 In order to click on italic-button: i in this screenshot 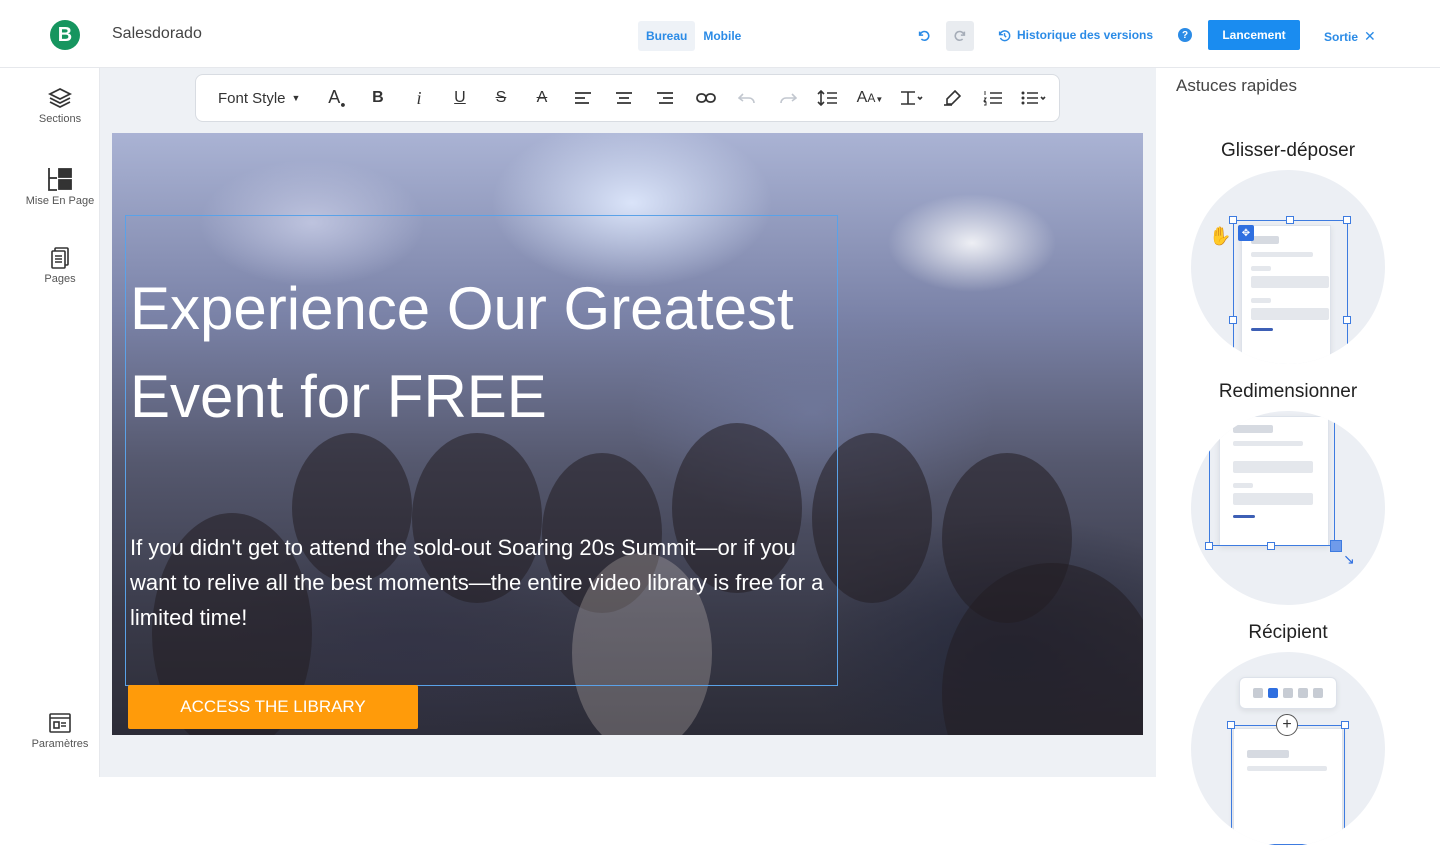, I will do `click(418, 98)`.